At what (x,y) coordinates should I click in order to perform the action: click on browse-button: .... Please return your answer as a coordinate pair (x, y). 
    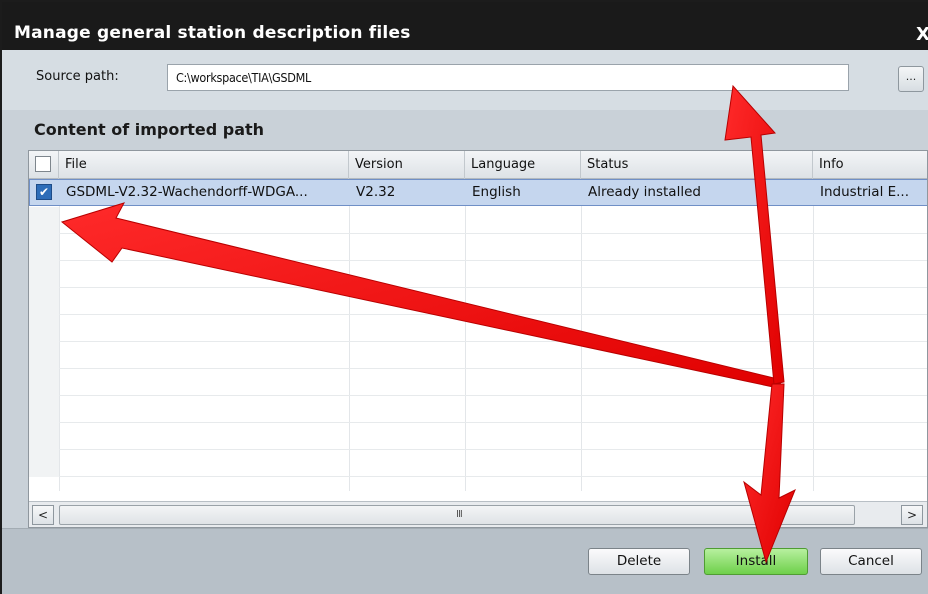
    Looking at the image, I should click on (911, 79).